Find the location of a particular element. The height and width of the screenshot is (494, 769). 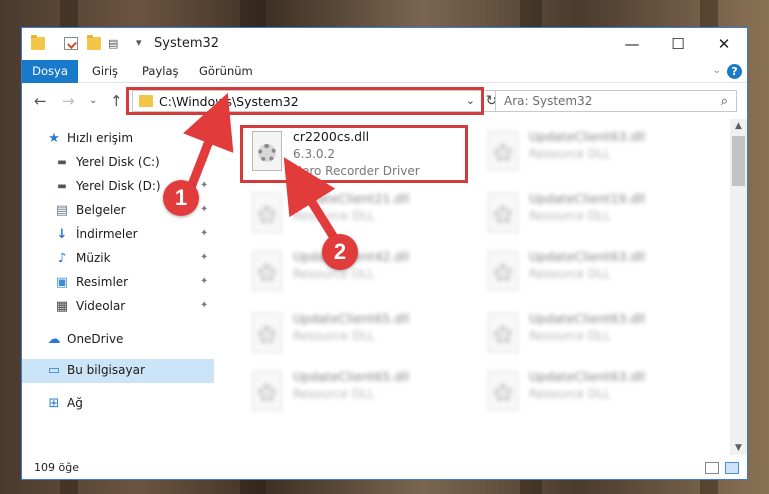

scroll-up-icon: ▲ is located at coordinates (738, 126).